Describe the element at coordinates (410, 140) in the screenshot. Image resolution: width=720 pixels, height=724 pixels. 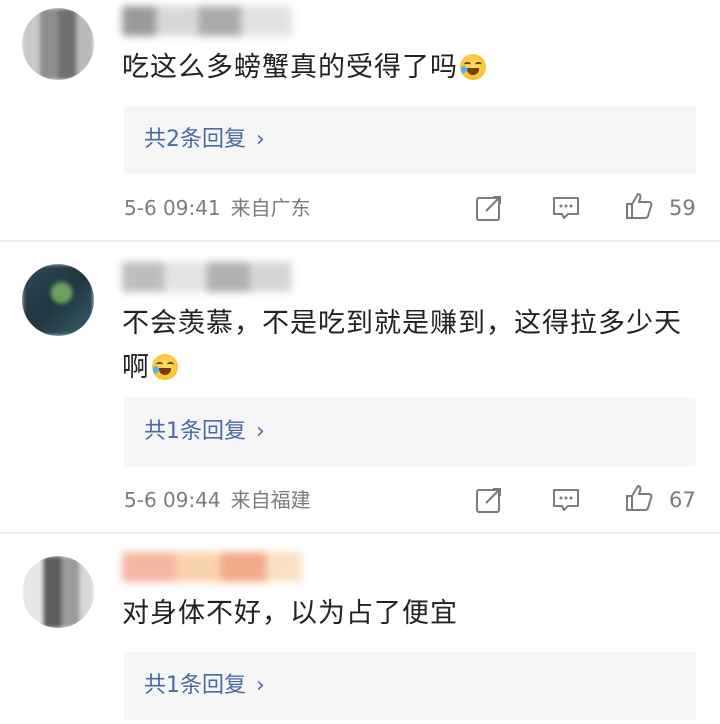
I see `replies-box: 共2条回复 ›` at that location.